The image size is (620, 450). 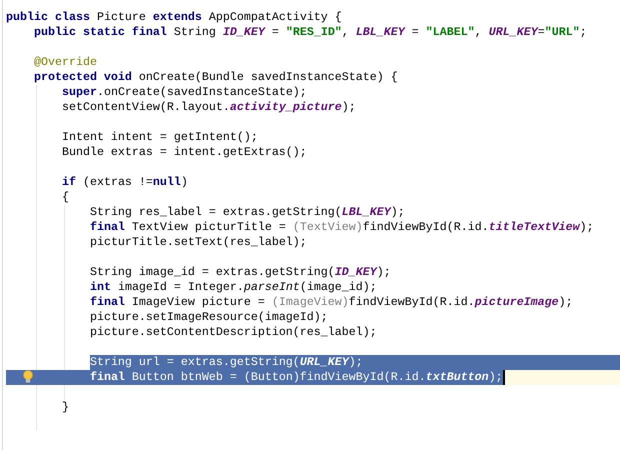 What do you see at coordinates (65, 407) in the screenshot?
I see `code-line: }` at bounding box center [65, 407].